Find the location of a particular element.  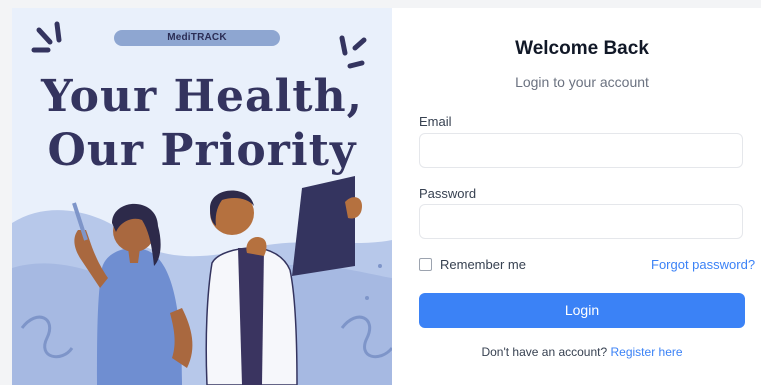

password-field is located at coordinates (581, 221).